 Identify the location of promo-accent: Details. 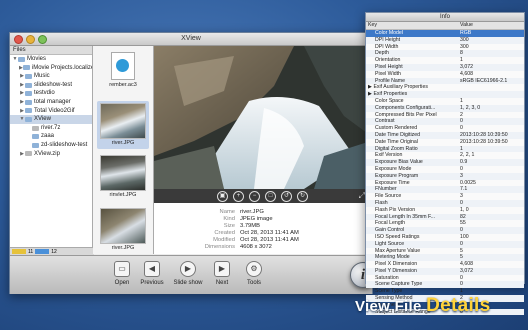
(458, 305).